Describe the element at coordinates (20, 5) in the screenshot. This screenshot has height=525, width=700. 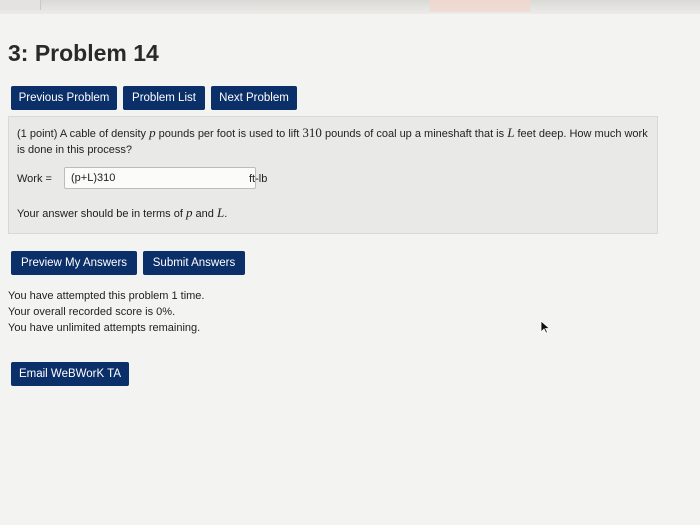
I see `browser-tab` at that location.